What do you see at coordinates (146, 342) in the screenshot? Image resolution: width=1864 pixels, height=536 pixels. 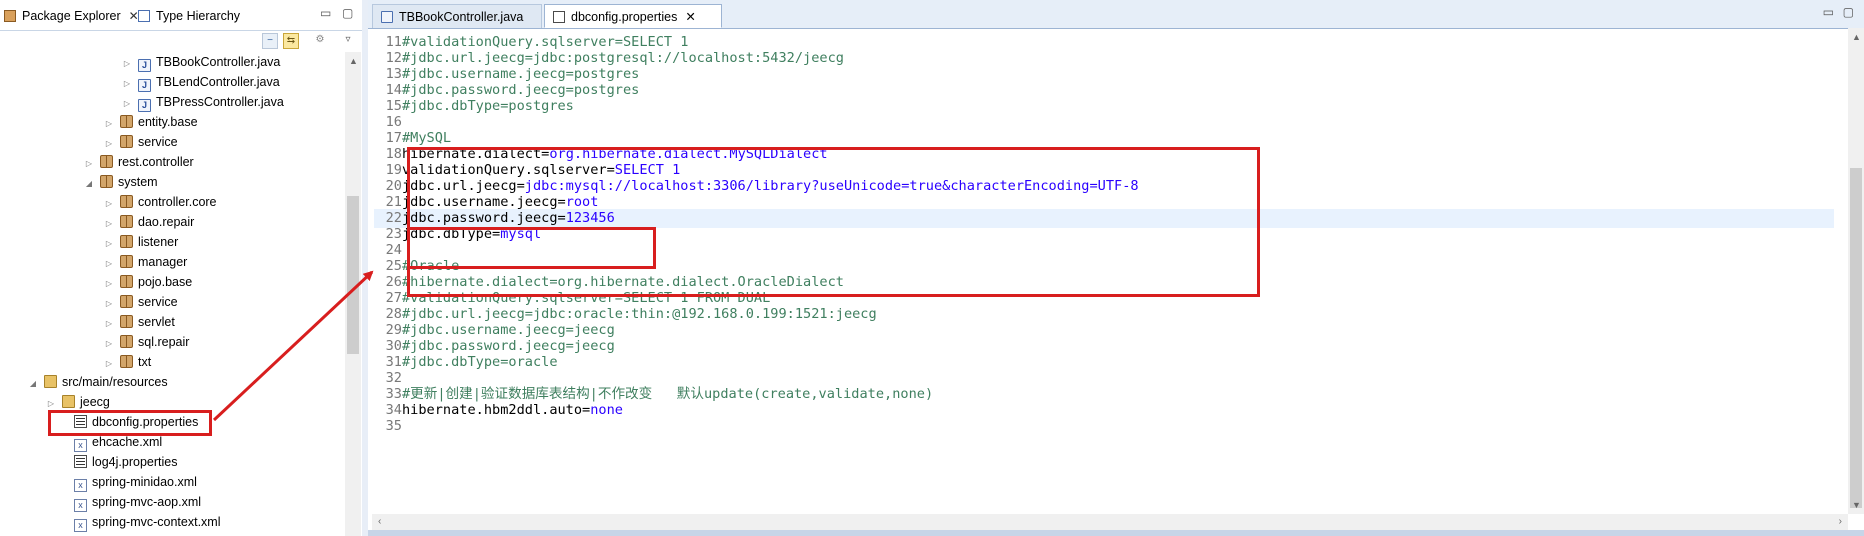 I see `tree-item: ▷ sql.repair` at bounding box center [146, 342].